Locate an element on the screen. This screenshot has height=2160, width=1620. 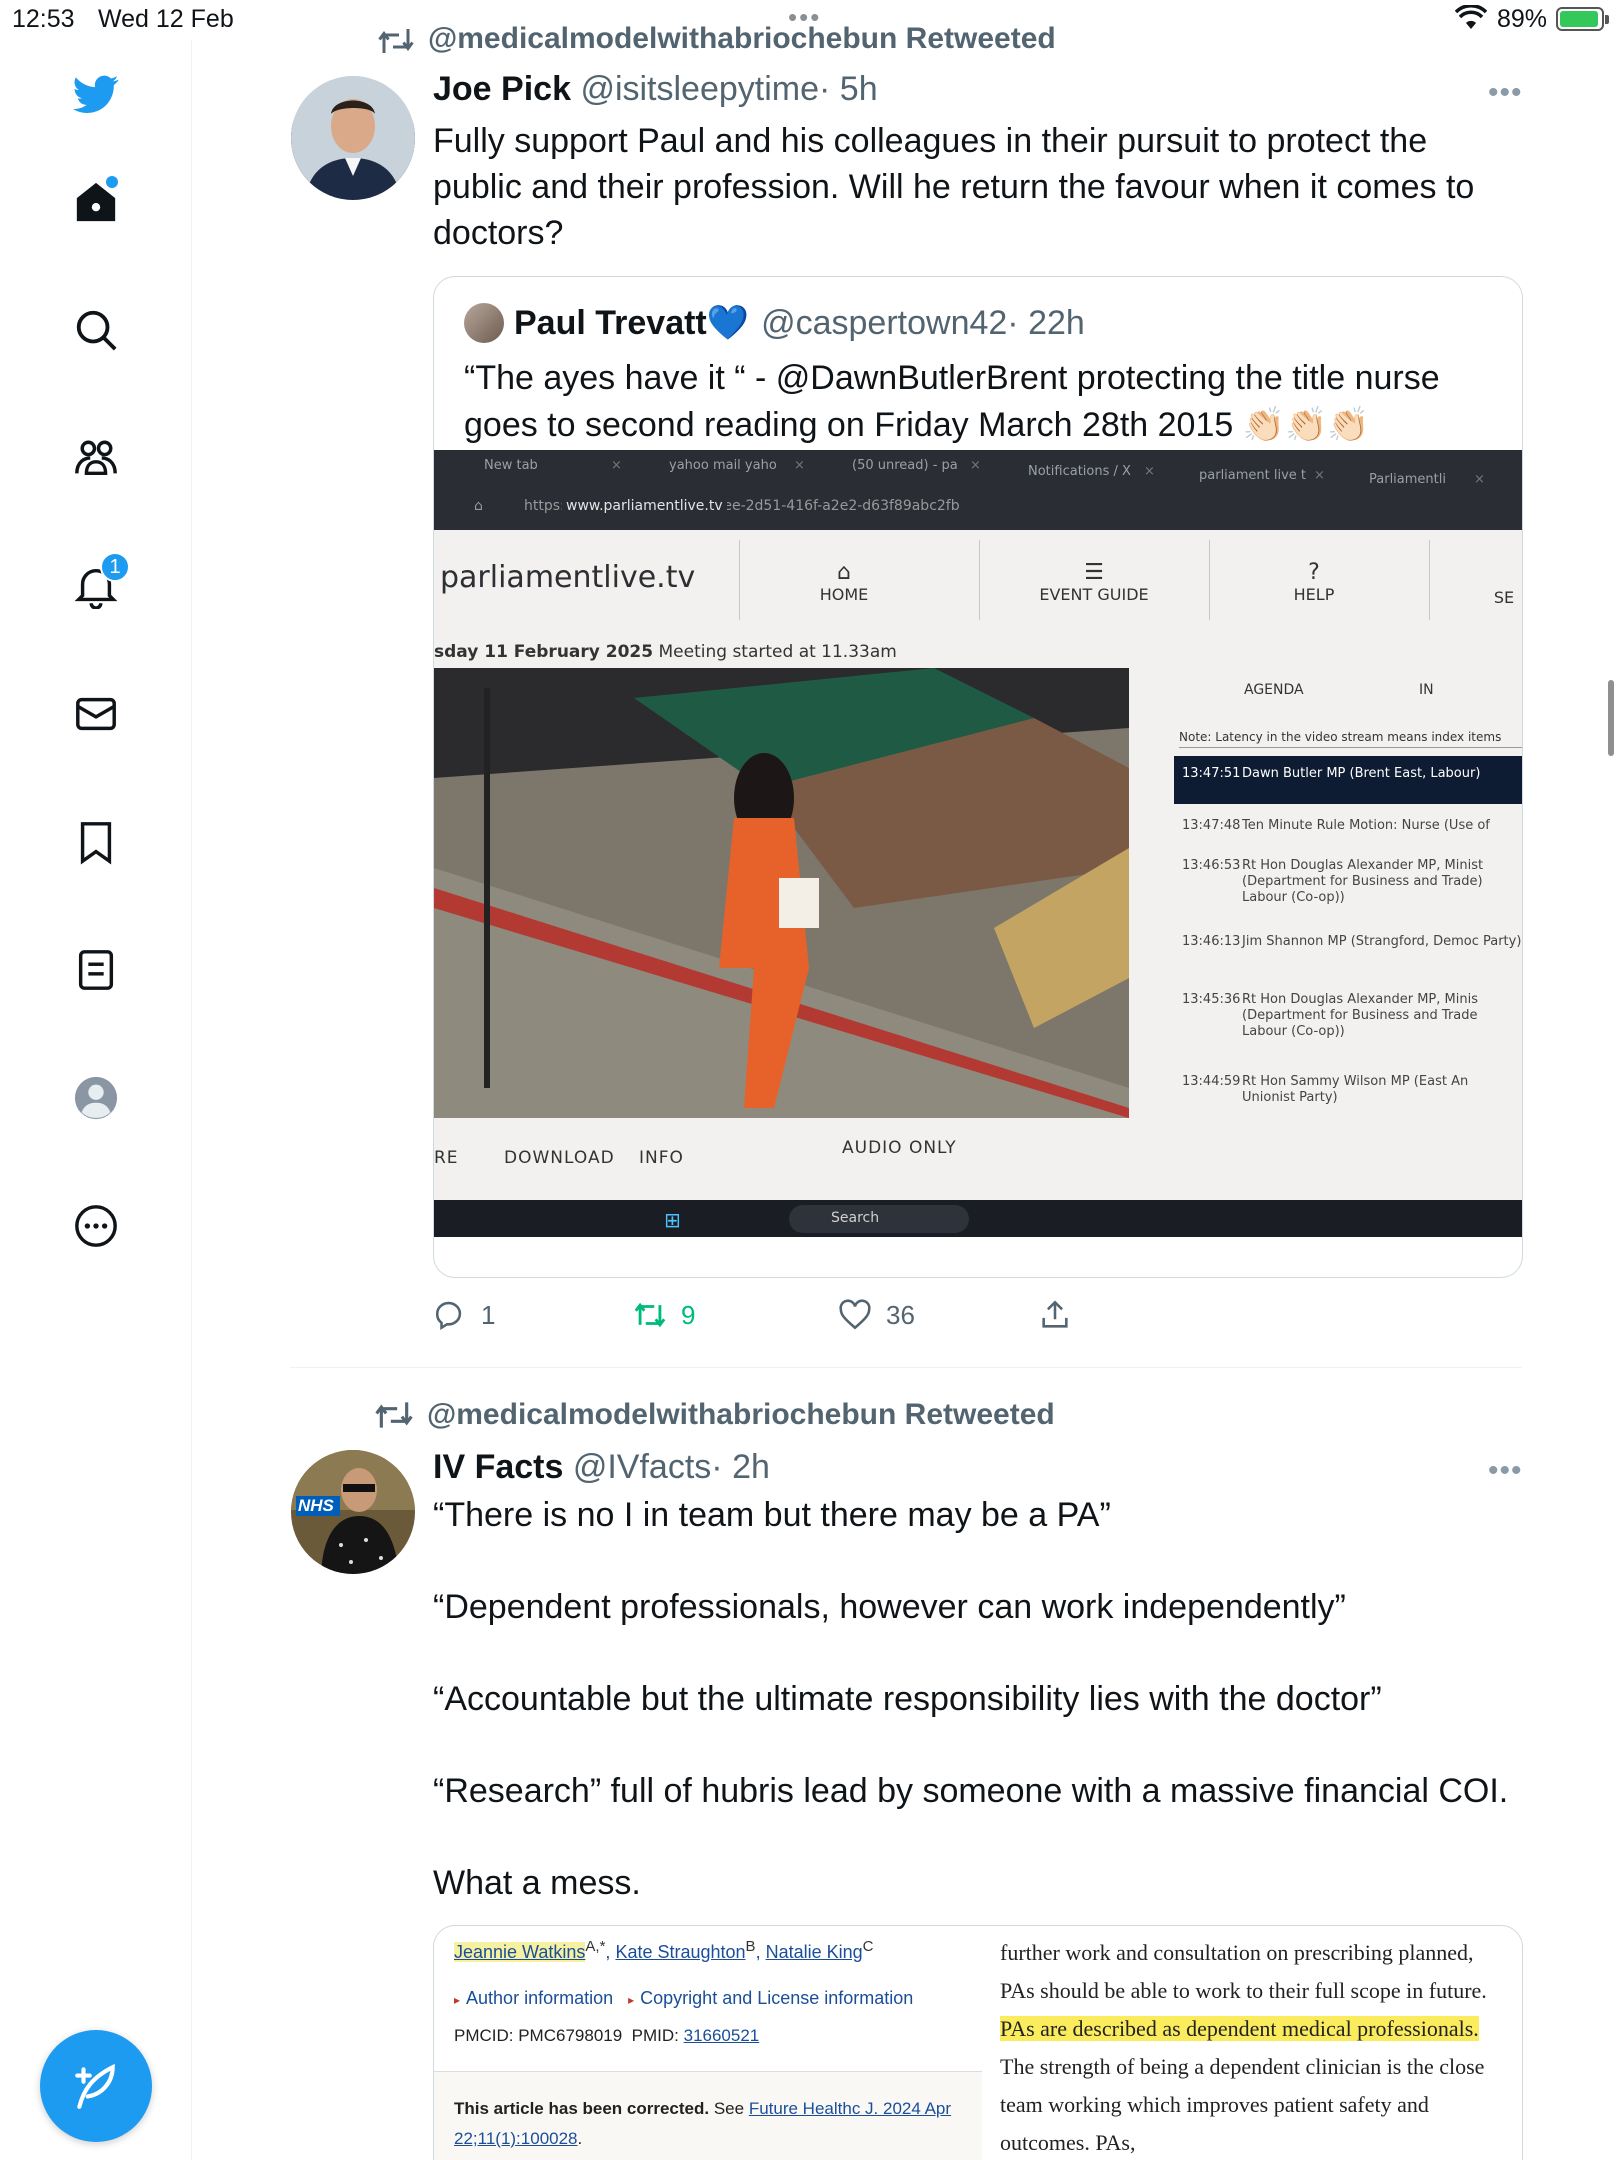
photo-tab: New tab is located at coordinates (511, 465).